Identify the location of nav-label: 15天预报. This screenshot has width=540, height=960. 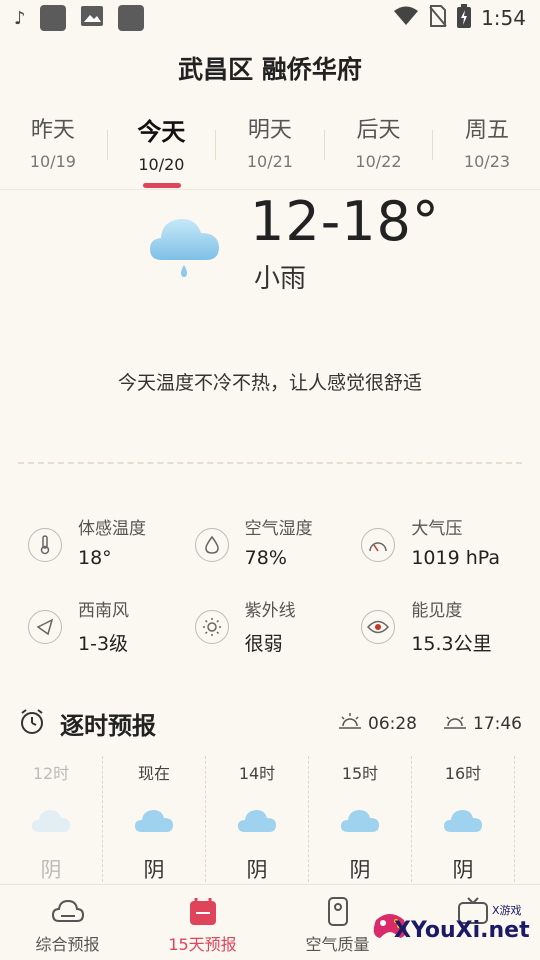
(202, 944).